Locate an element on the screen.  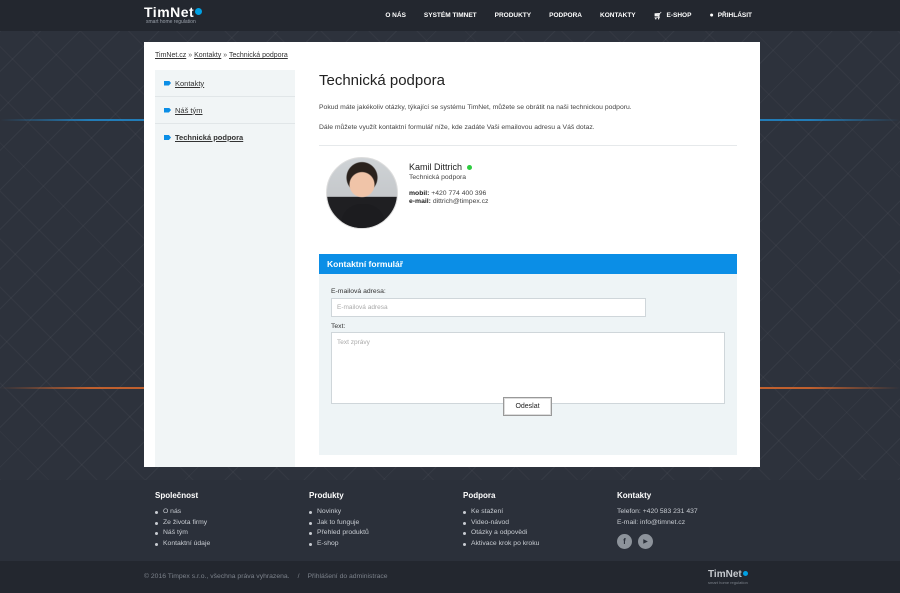
footer-heading: Společnost is located at coordinates (177, 495).